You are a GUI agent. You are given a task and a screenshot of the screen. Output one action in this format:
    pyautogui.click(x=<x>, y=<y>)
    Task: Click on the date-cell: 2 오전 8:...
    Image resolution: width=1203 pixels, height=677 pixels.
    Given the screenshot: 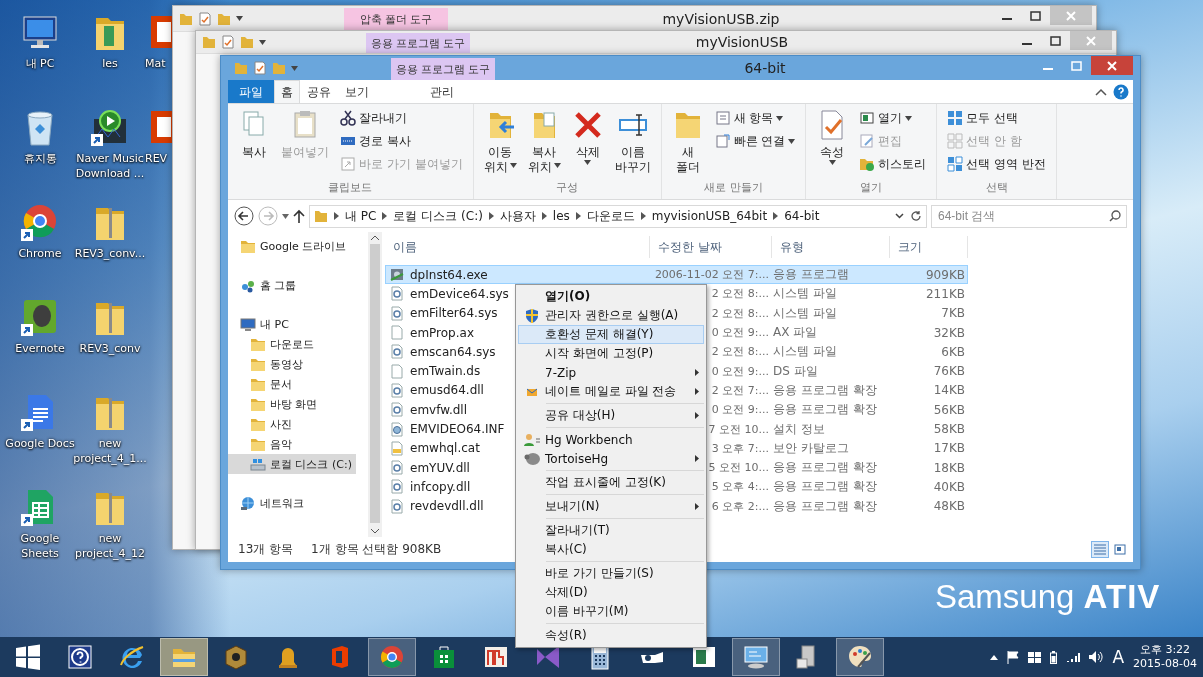 What is the action you would take?
    pyautogui.click(x=740, y=313)
    